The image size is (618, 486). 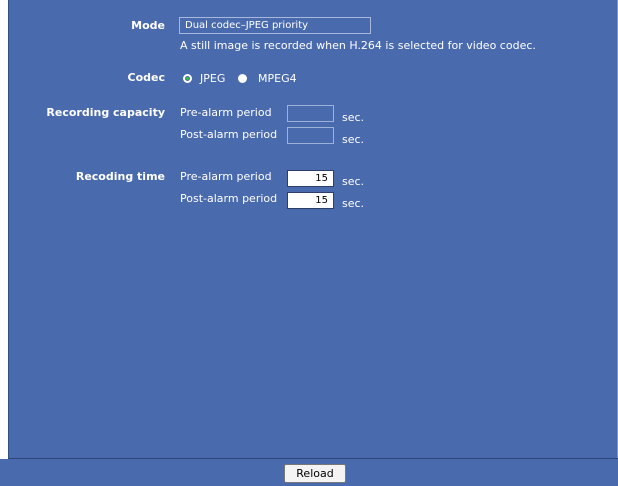 What do you see at coordinates (226, 176) in the screenshot?
I see `time-pre-alarm-label: Pre-alarm period` at bounding box center [226, 176].